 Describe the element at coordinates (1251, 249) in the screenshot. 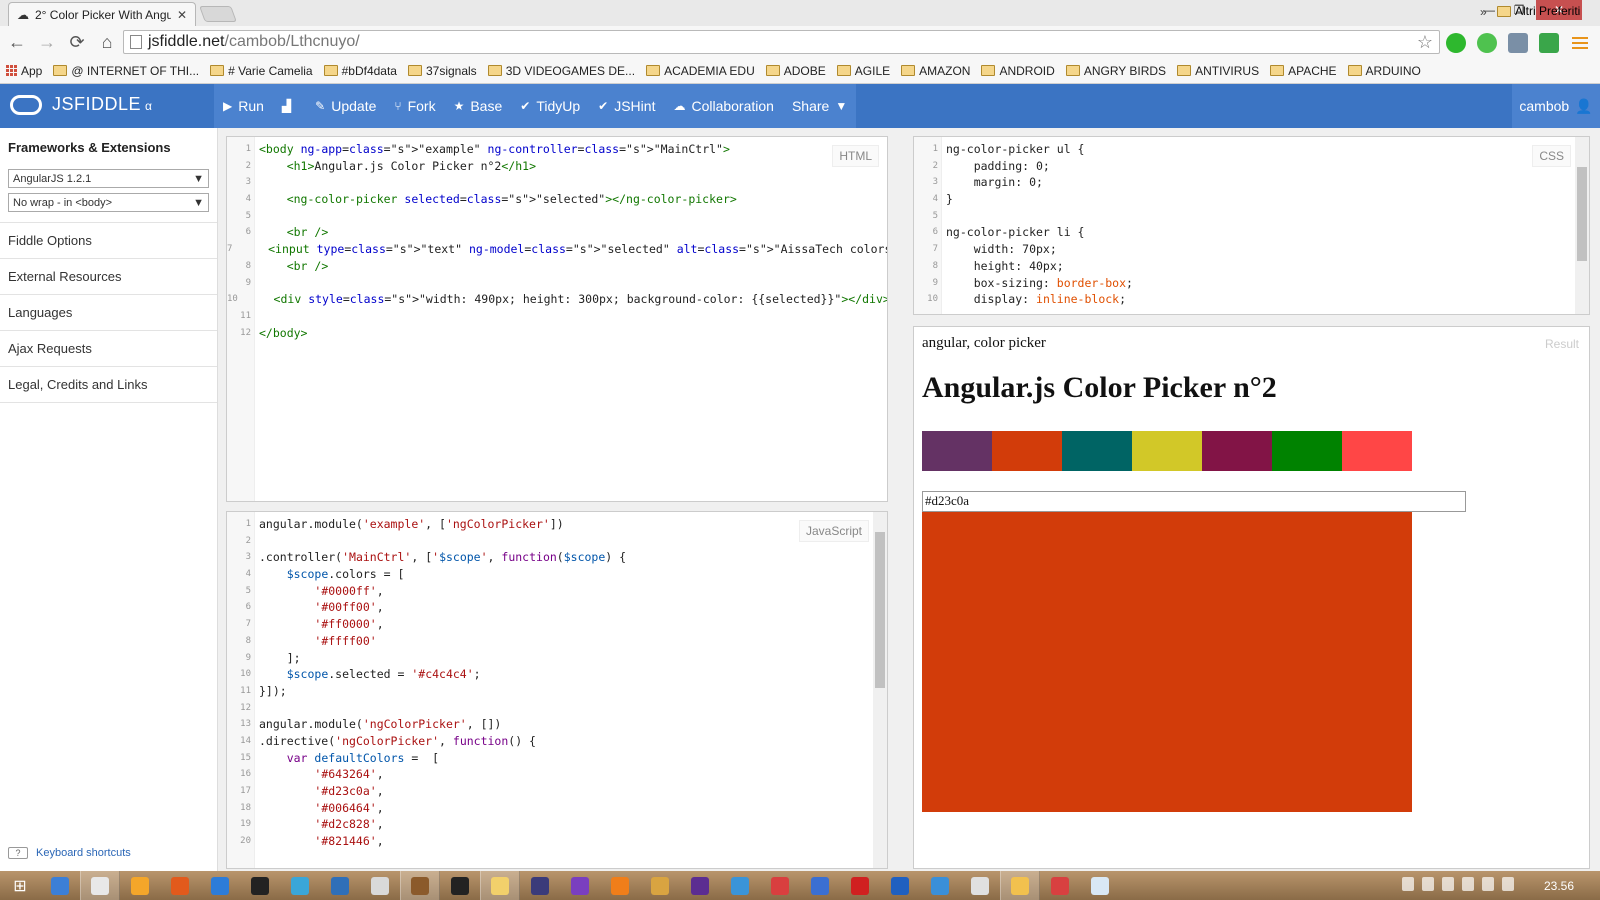

I see `code-line: 7 width: 70px;` at that location.